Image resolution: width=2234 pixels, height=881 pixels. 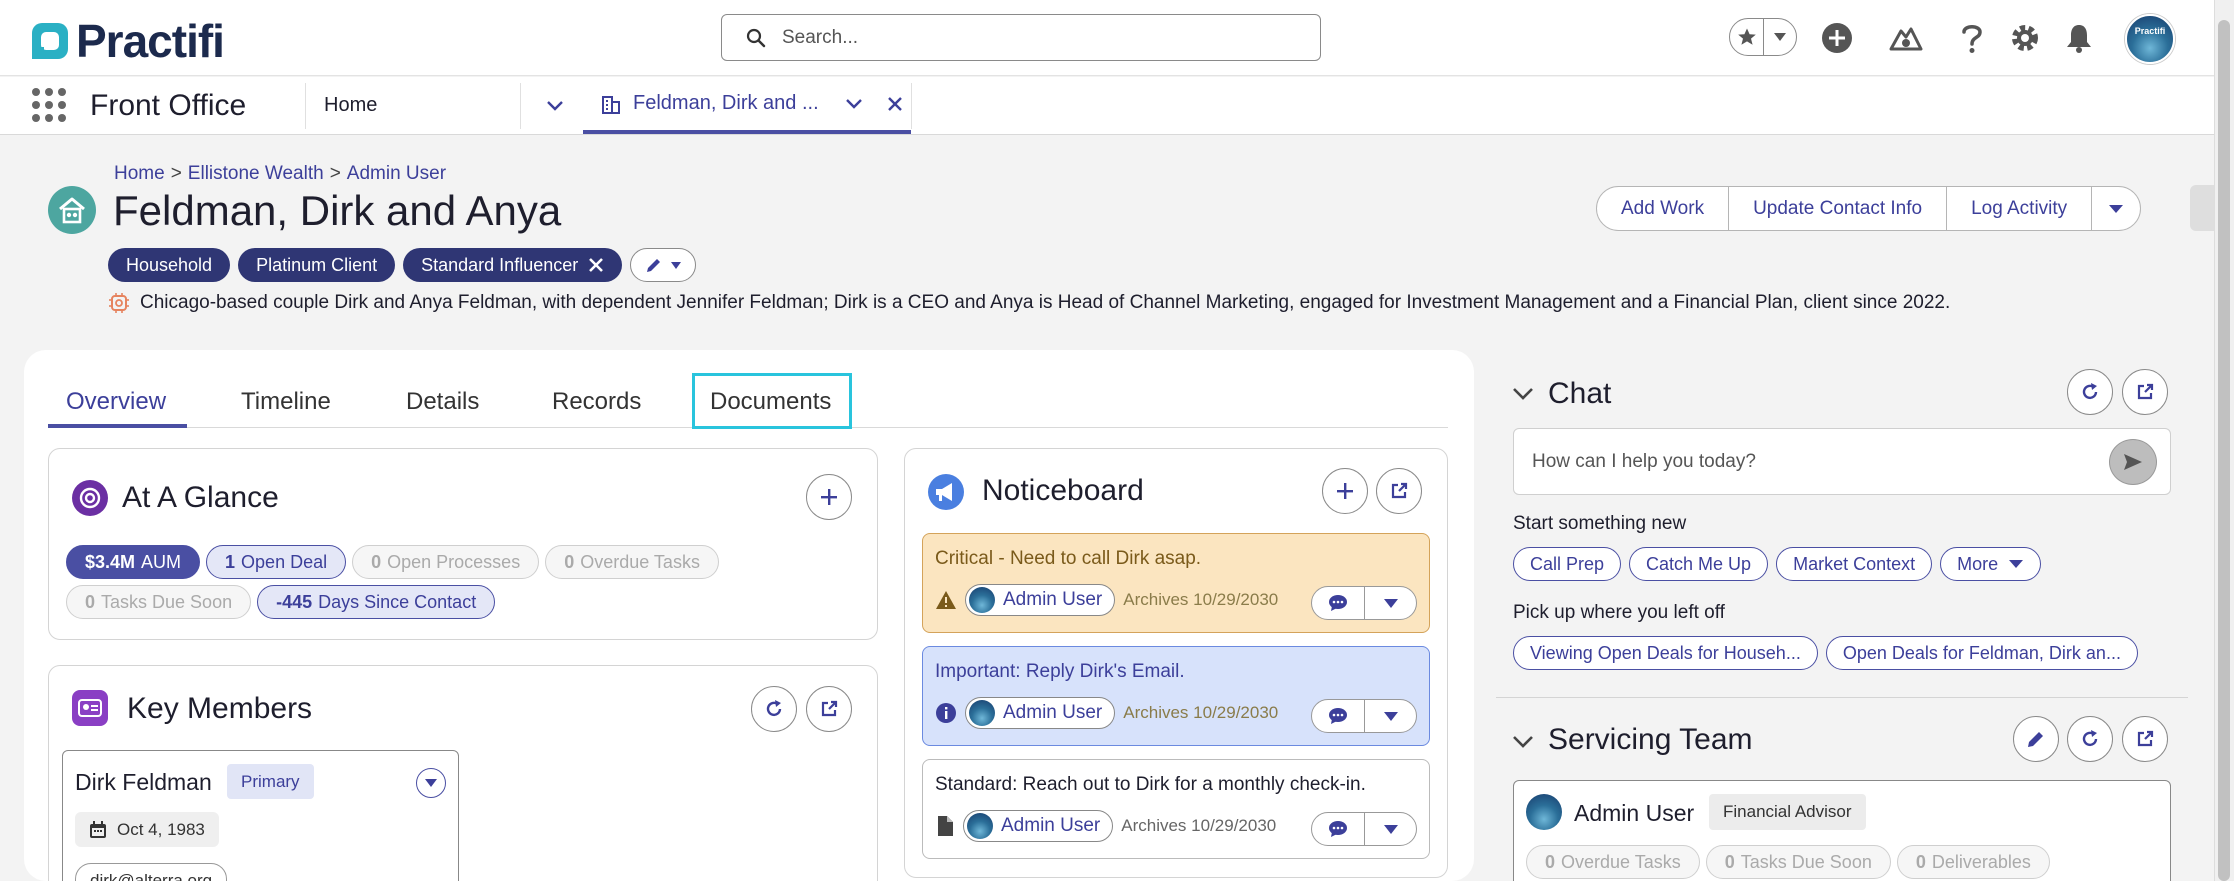 I want to click on utility-panel-handle, so click(x=2202, y=208).